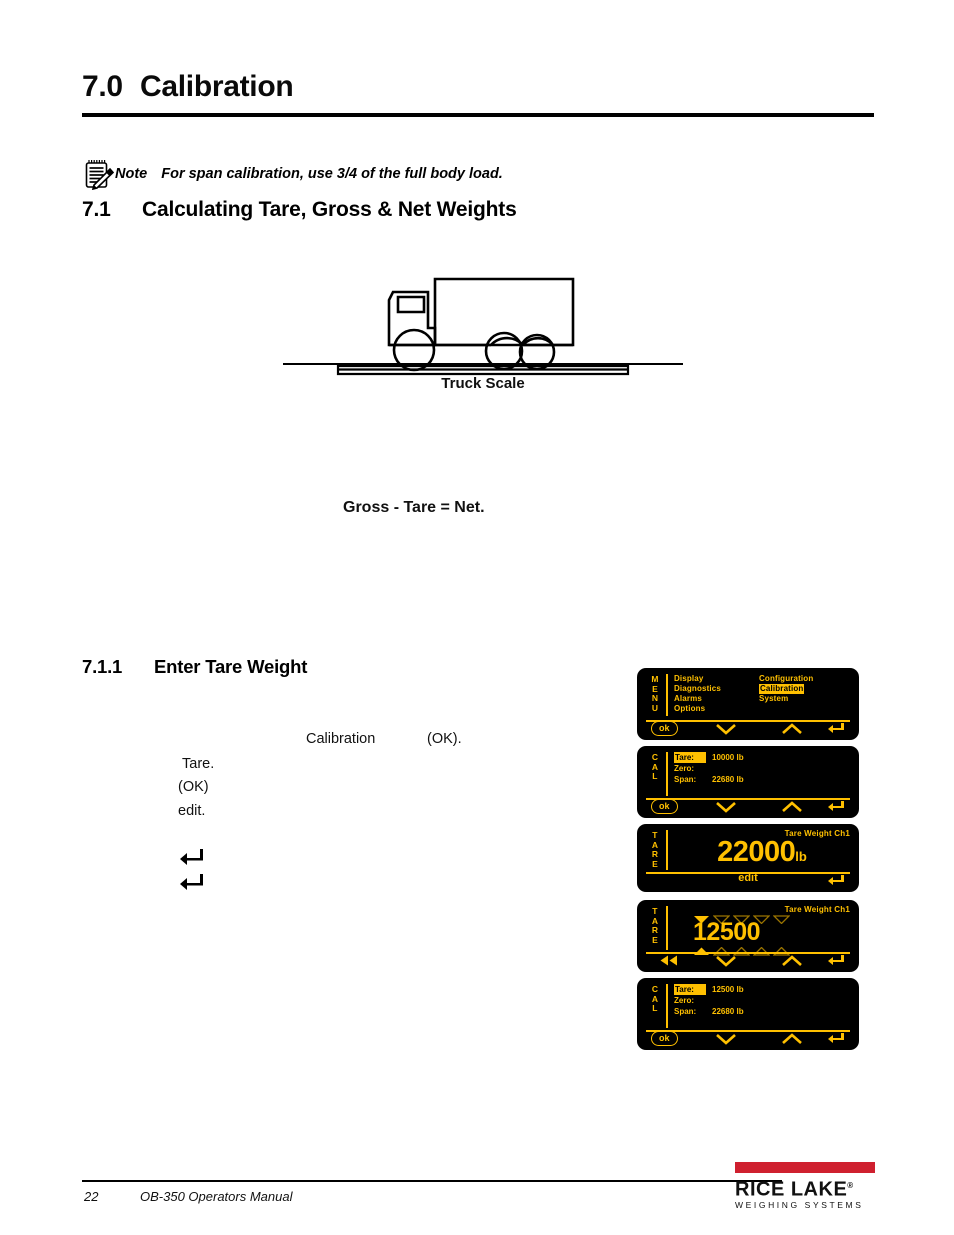  Describe the element at coordinates (794, 1189) in the screenshot. I see `logo-brand-name: RICE LAKE®` at that location.